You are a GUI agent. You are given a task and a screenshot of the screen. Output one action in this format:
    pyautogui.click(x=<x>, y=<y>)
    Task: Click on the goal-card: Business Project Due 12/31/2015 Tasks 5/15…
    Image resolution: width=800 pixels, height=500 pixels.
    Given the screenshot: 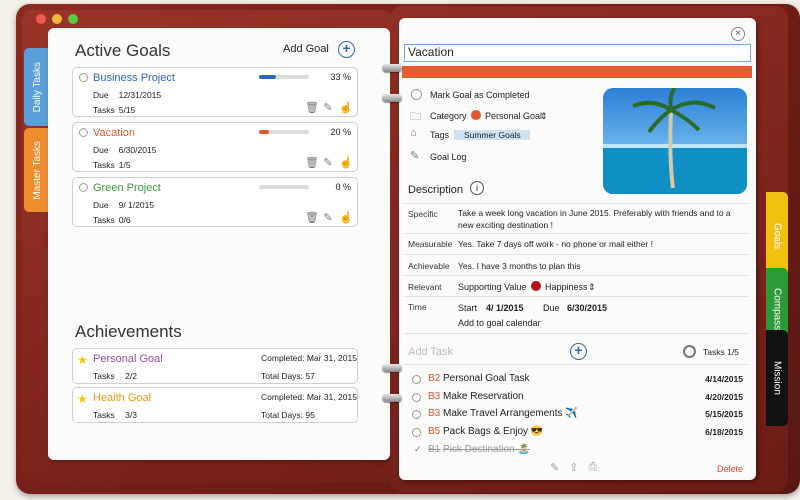 What is the action you would take?
    pyautogui.click(x=215, y=92)
    